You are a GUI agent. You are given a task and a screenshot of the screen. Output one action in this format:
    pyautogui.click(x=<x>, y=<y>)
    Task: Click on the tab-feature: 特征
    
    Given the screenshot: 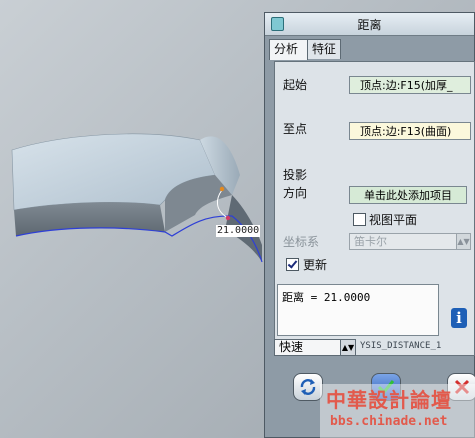 What is the action you would take?
    pyautogui.click(x=324, y=49)
    